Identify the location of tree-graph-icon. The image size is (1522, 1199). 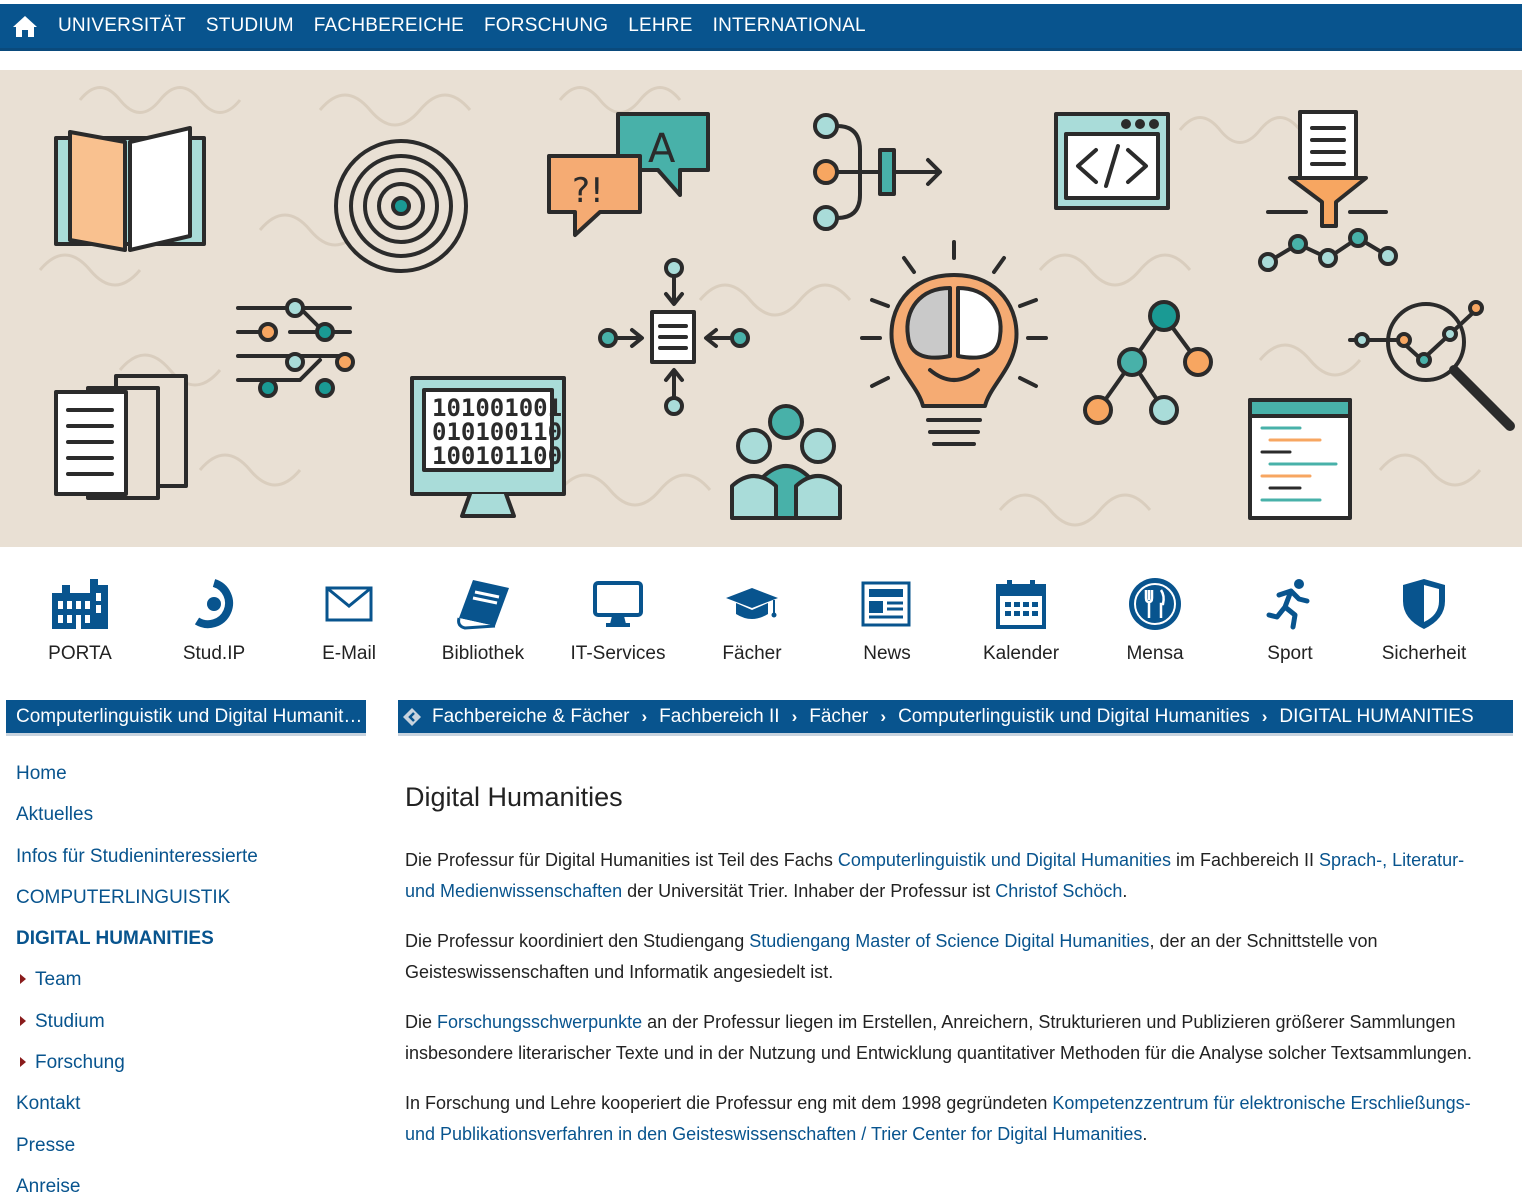
(1148, 362).